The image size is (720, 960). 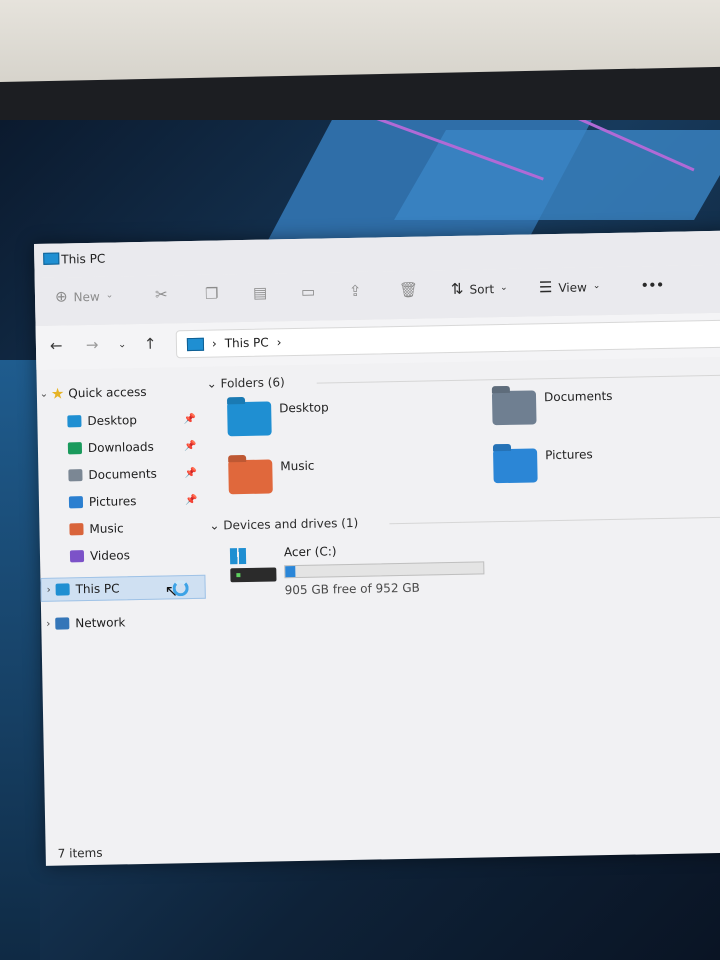 What do you see at coordinates (384, 570) in the screenshot?
I see `drive-usage-bar` at bounding box center [384, 570].